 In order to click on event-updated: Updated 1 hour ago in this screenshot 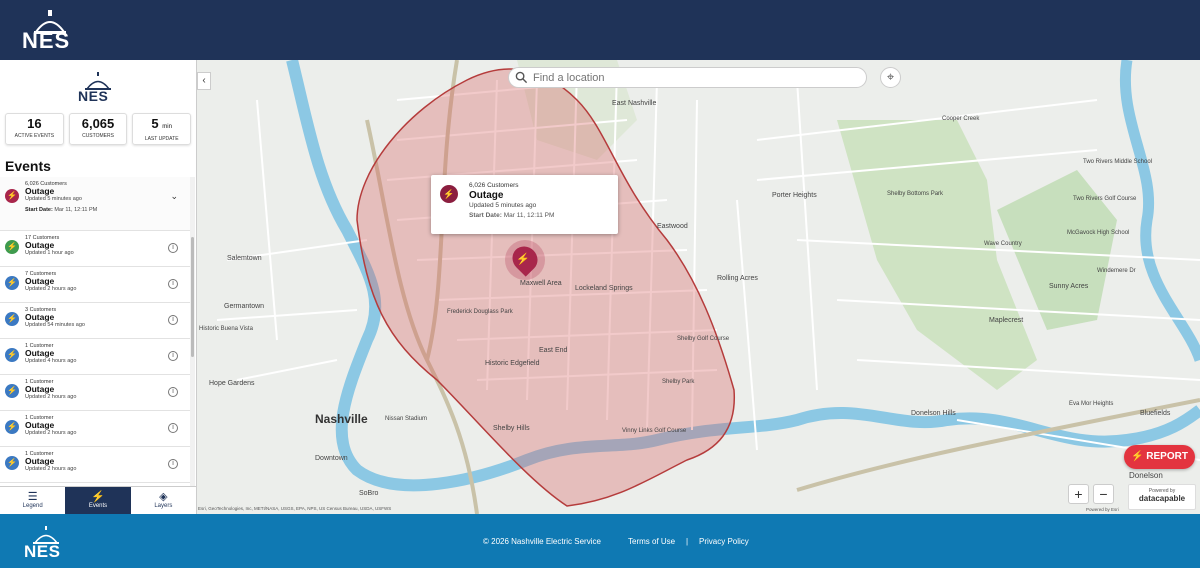, I will do `click(49, 253)`.